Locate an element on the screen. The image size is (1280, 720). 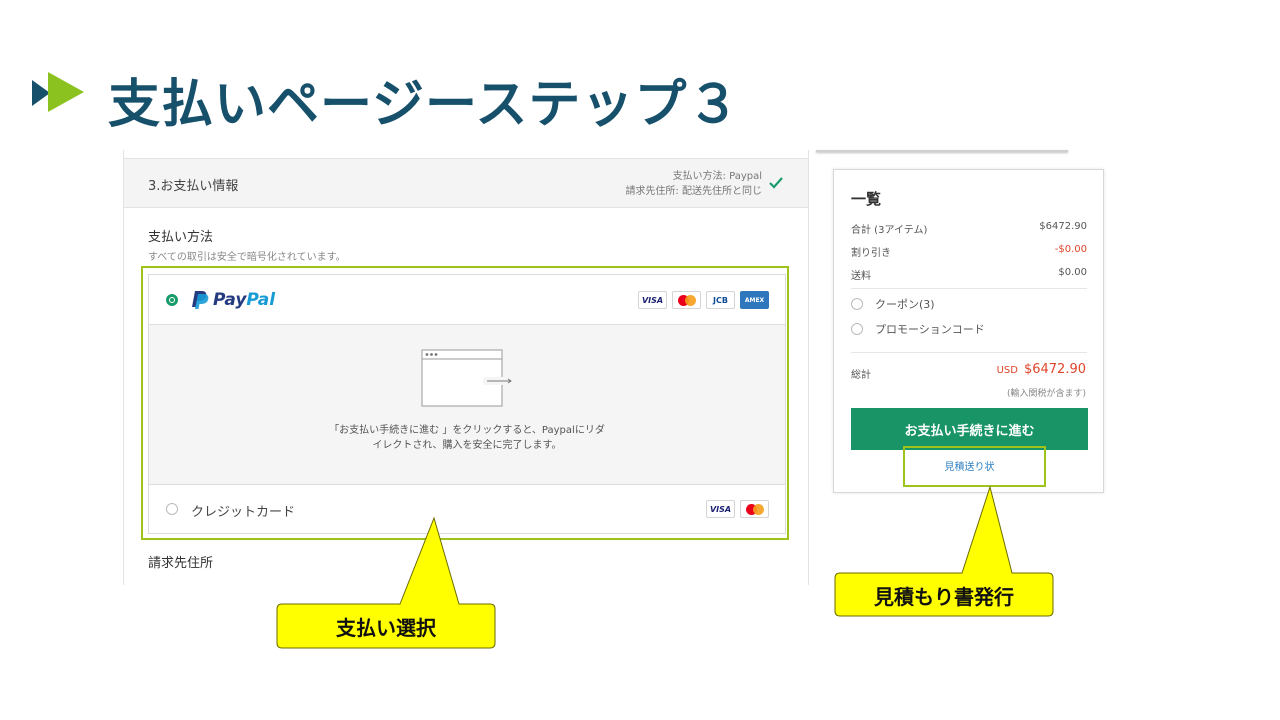
coupon-option: クーポン(3) is located at coordinates (893, 304).